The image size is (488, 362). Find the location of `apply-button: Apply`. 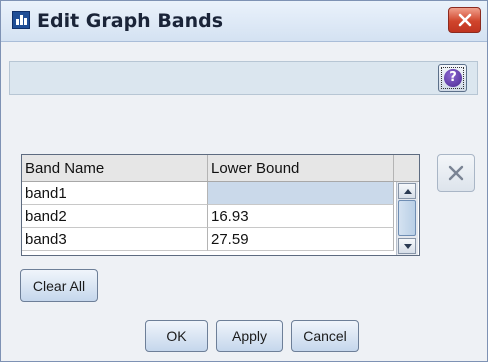

apply-button: Apply is located at coordinates (249, 336).